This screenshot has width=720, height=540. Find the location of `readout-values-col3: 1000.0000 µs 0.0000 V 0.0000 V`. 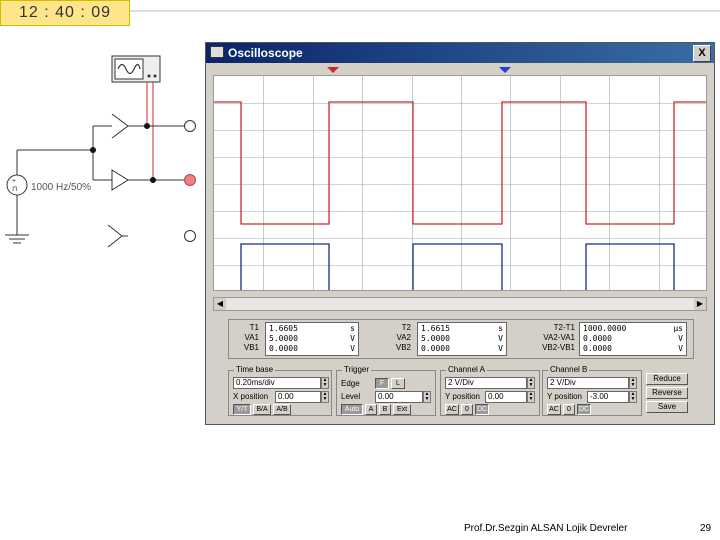

readout-values-col3: 1000.0000 µs 0.0000 V 0.0000 V is located at coordinates (633, 339).